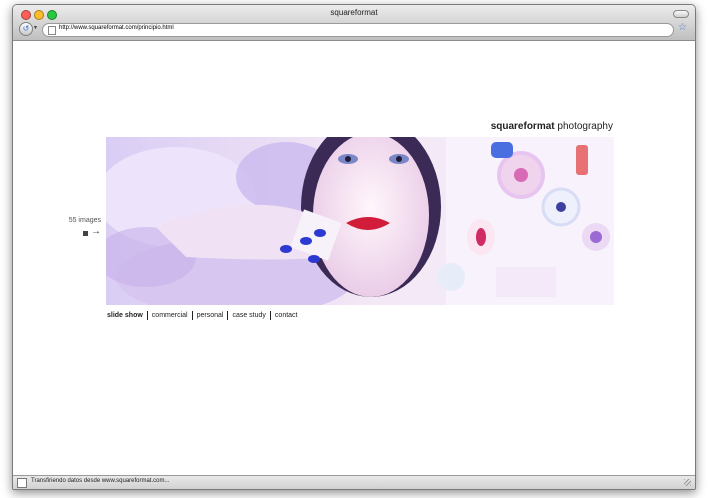 The height and width of the screenshot is (498, 709). Describe the element at coordinates (286, 315) in the screenshot. I see `nav-contact: contact` at that location.